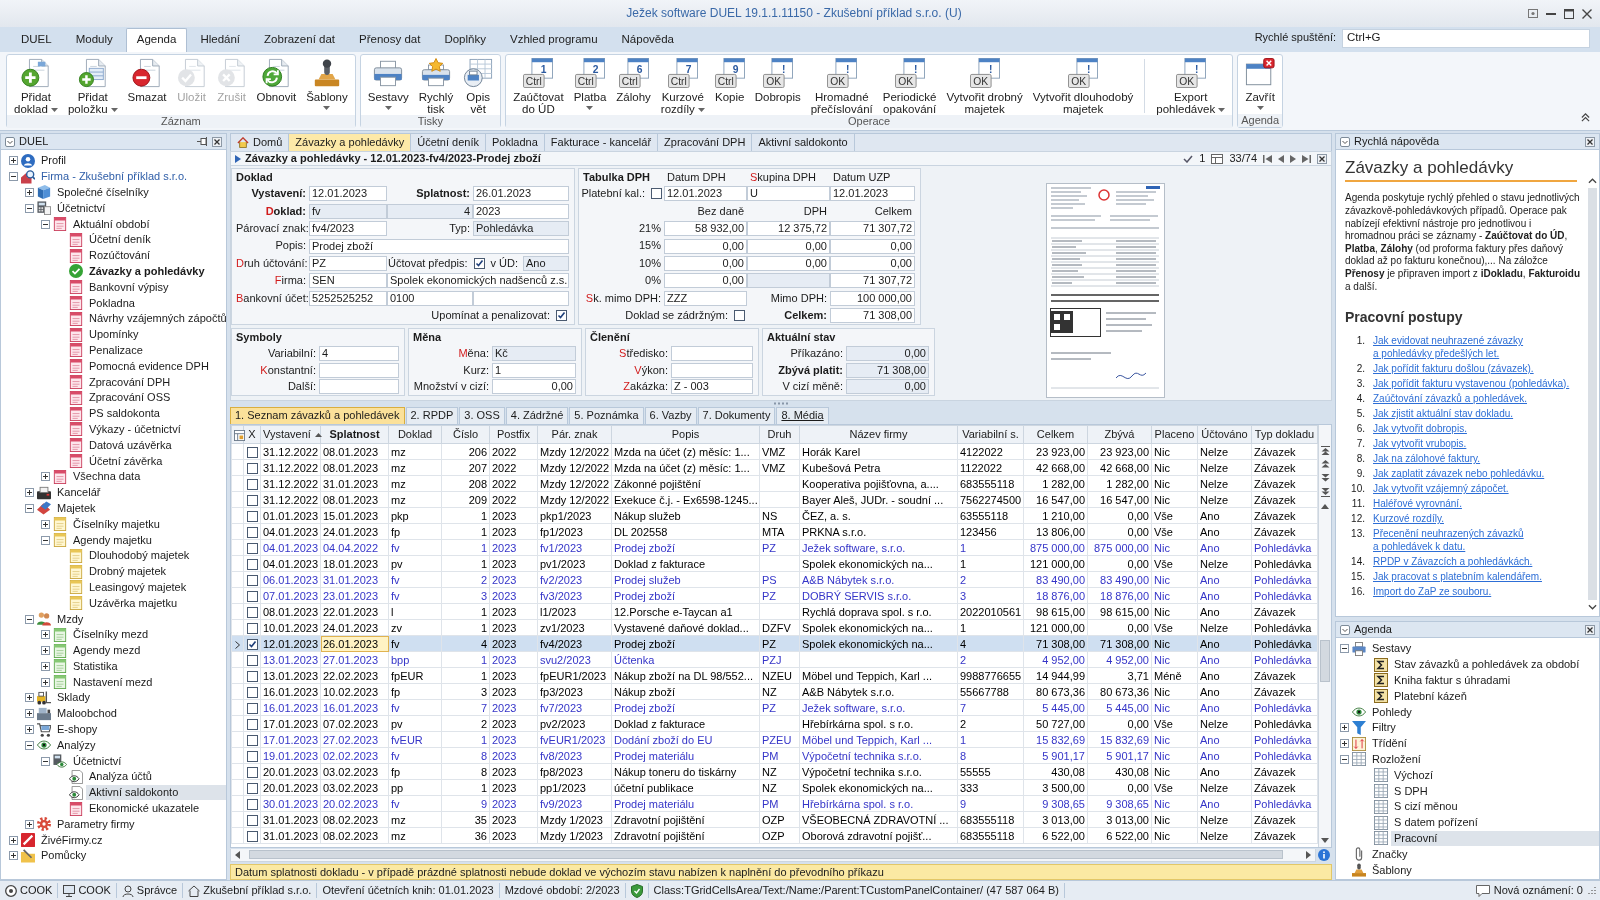 The image size is (1600, 900). What do you see at coordinates (156, 382) in the screenshot?
I see `tree-item: Zpracování DPH` at bounding box center [156, 382].